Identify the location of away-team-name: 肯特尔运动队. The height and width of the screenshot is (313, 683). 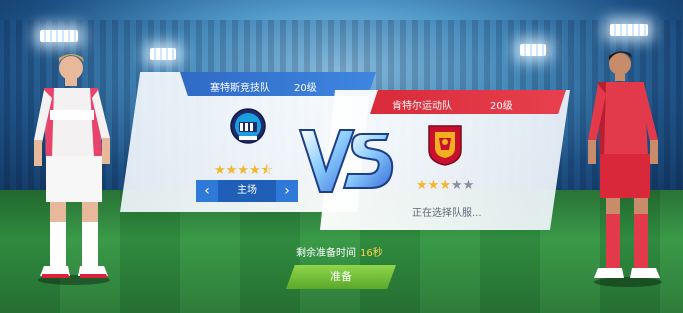
(422, 106).